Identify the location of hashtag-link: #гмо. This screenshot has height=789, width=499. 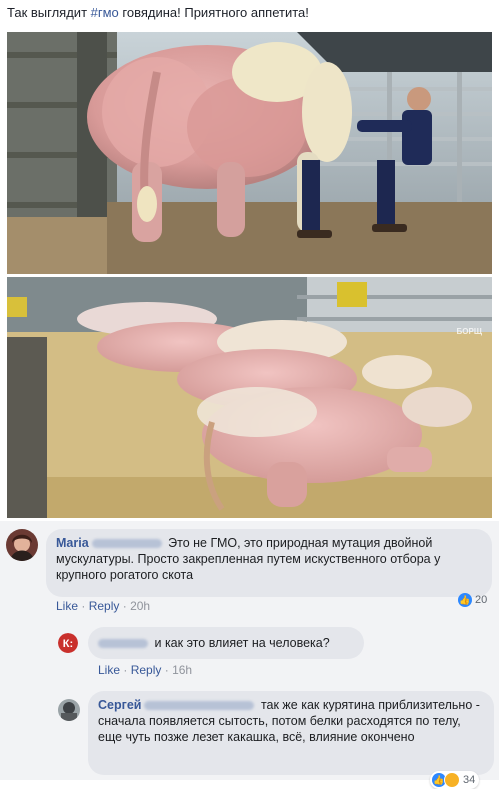
(105, 12).